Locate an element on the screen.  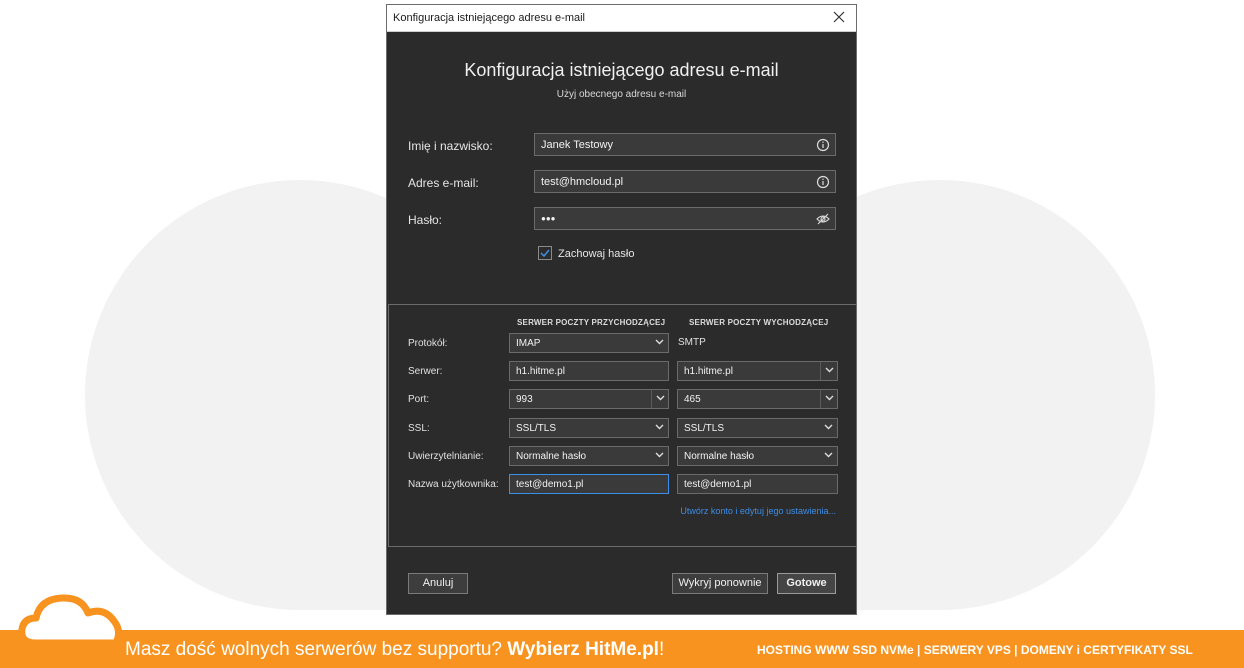
authentication-label: Uwierzytelnianie: is located at coordinates (446, 456).